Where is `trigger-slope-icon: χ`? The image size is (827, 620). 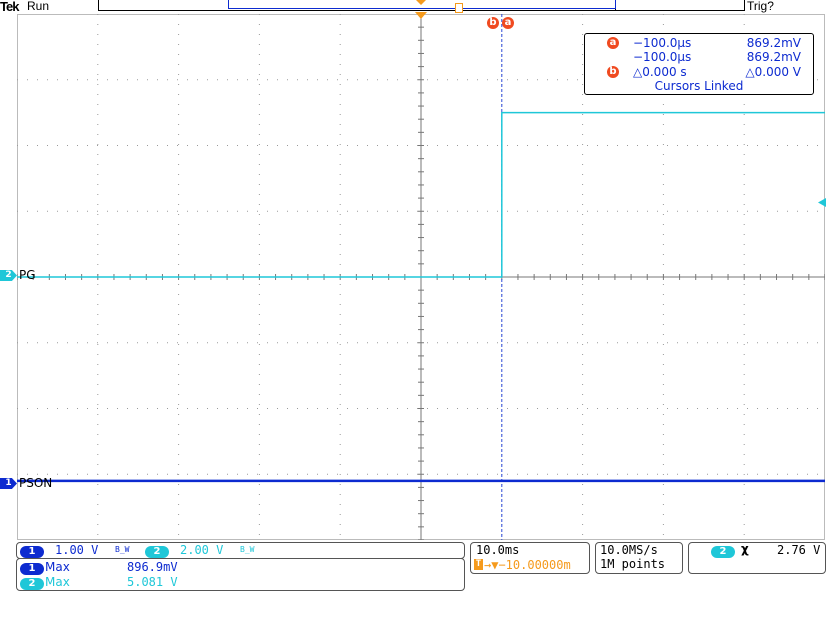 trigger-slope-icon: χ is located at coordinates (745, 549).